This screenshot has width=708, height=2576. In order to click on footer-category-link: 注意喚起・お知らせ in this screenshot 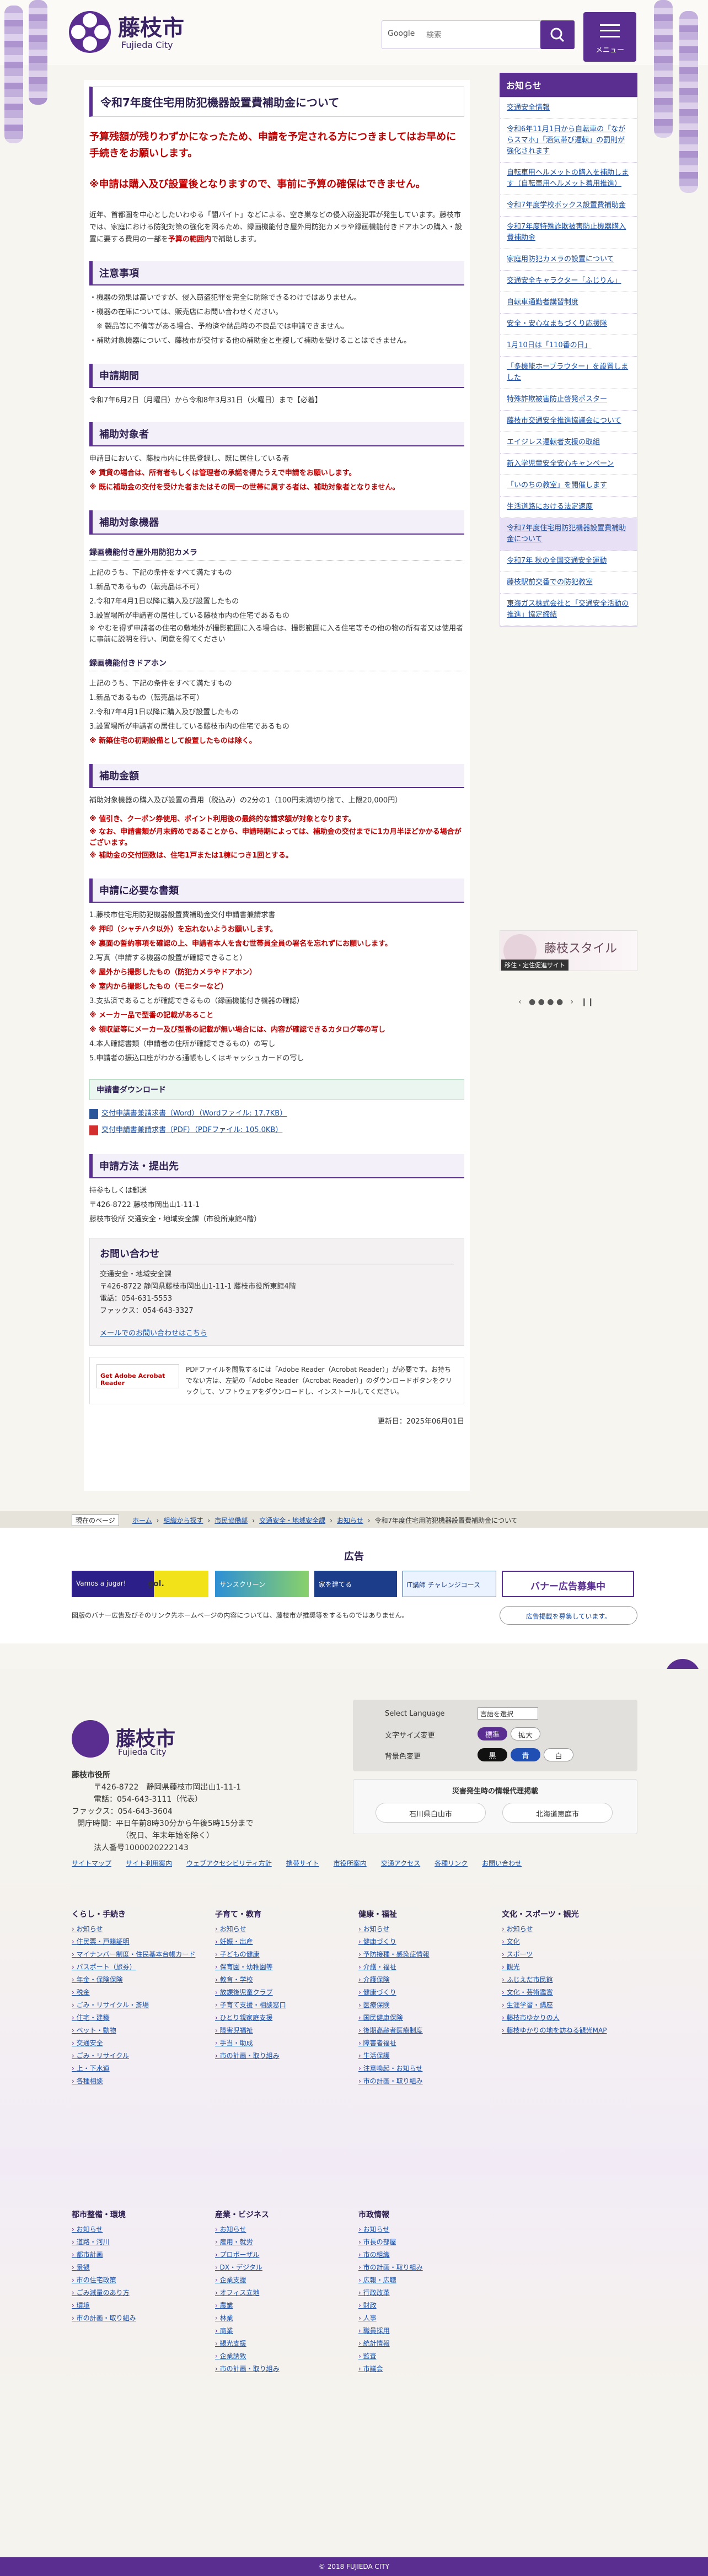, I will do `click(421, 2068)`.